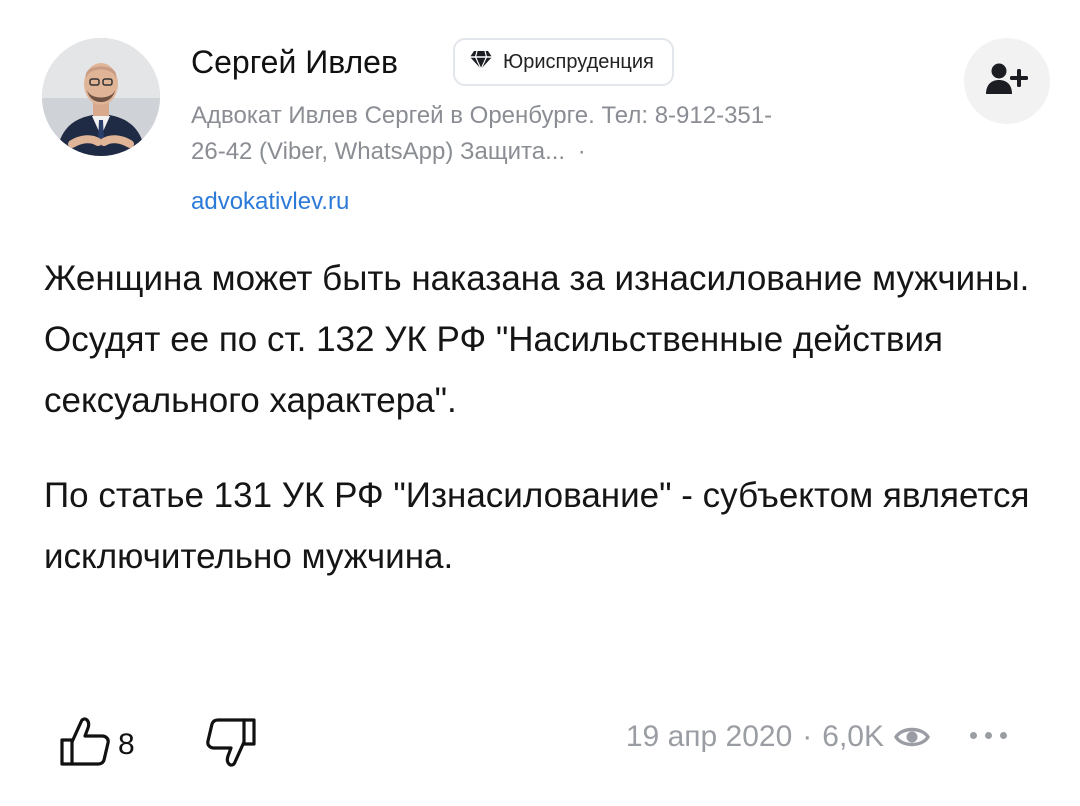  I want to click on author-name: Сергей Ивлев, so click(294, 62).